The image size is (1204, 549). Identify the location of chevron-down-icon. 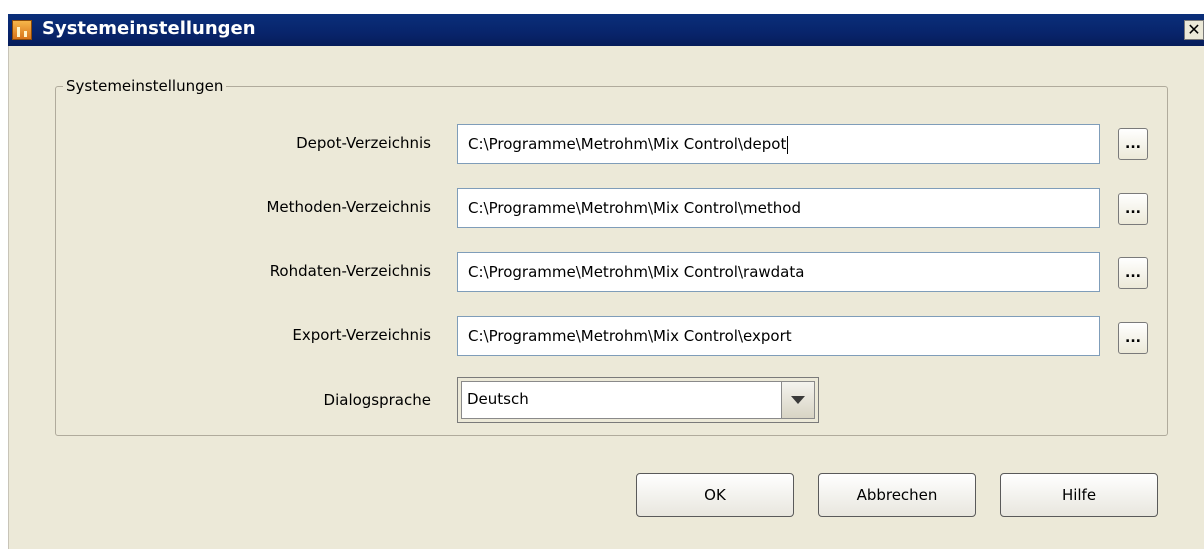
(797, 400).